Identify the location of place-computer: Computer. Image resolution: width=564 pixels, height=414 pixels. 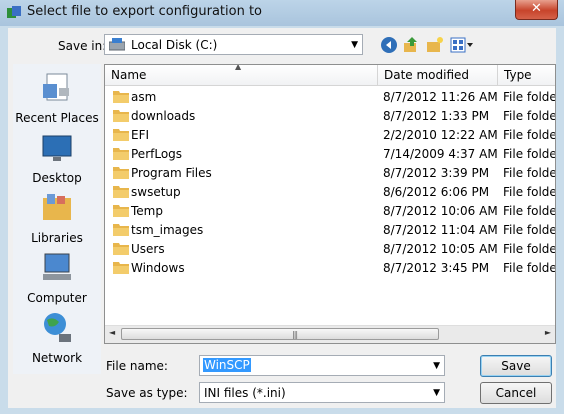
(57, 277).